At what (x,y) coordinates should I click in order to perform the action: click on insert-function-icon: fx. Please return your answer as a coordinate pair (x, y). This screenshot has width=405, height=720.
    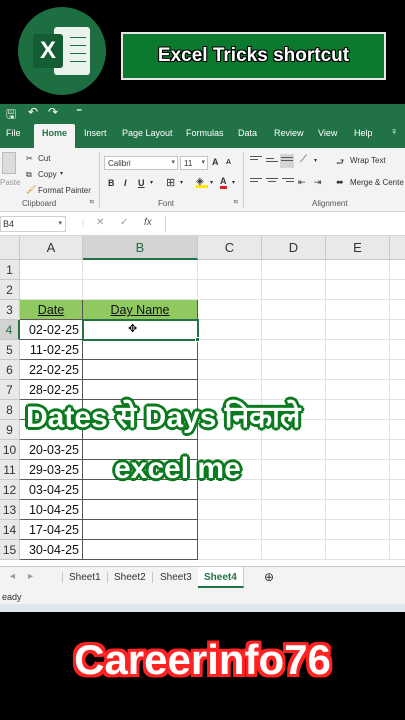
    Looking at the image, I should click on (148, 222).